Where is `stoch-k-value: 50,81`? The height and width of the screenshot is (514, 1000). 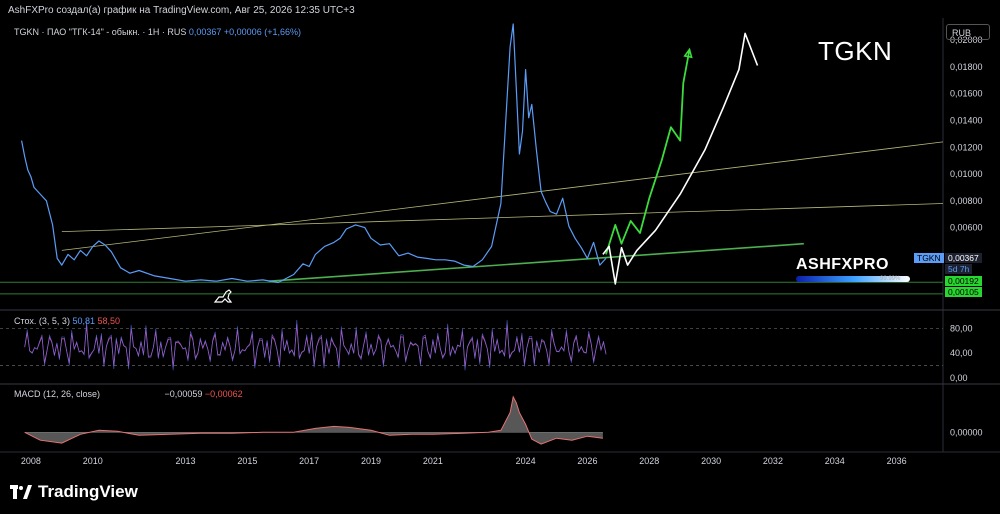
stoch-k-value: 50,81 is located at coordinates (83, 321).